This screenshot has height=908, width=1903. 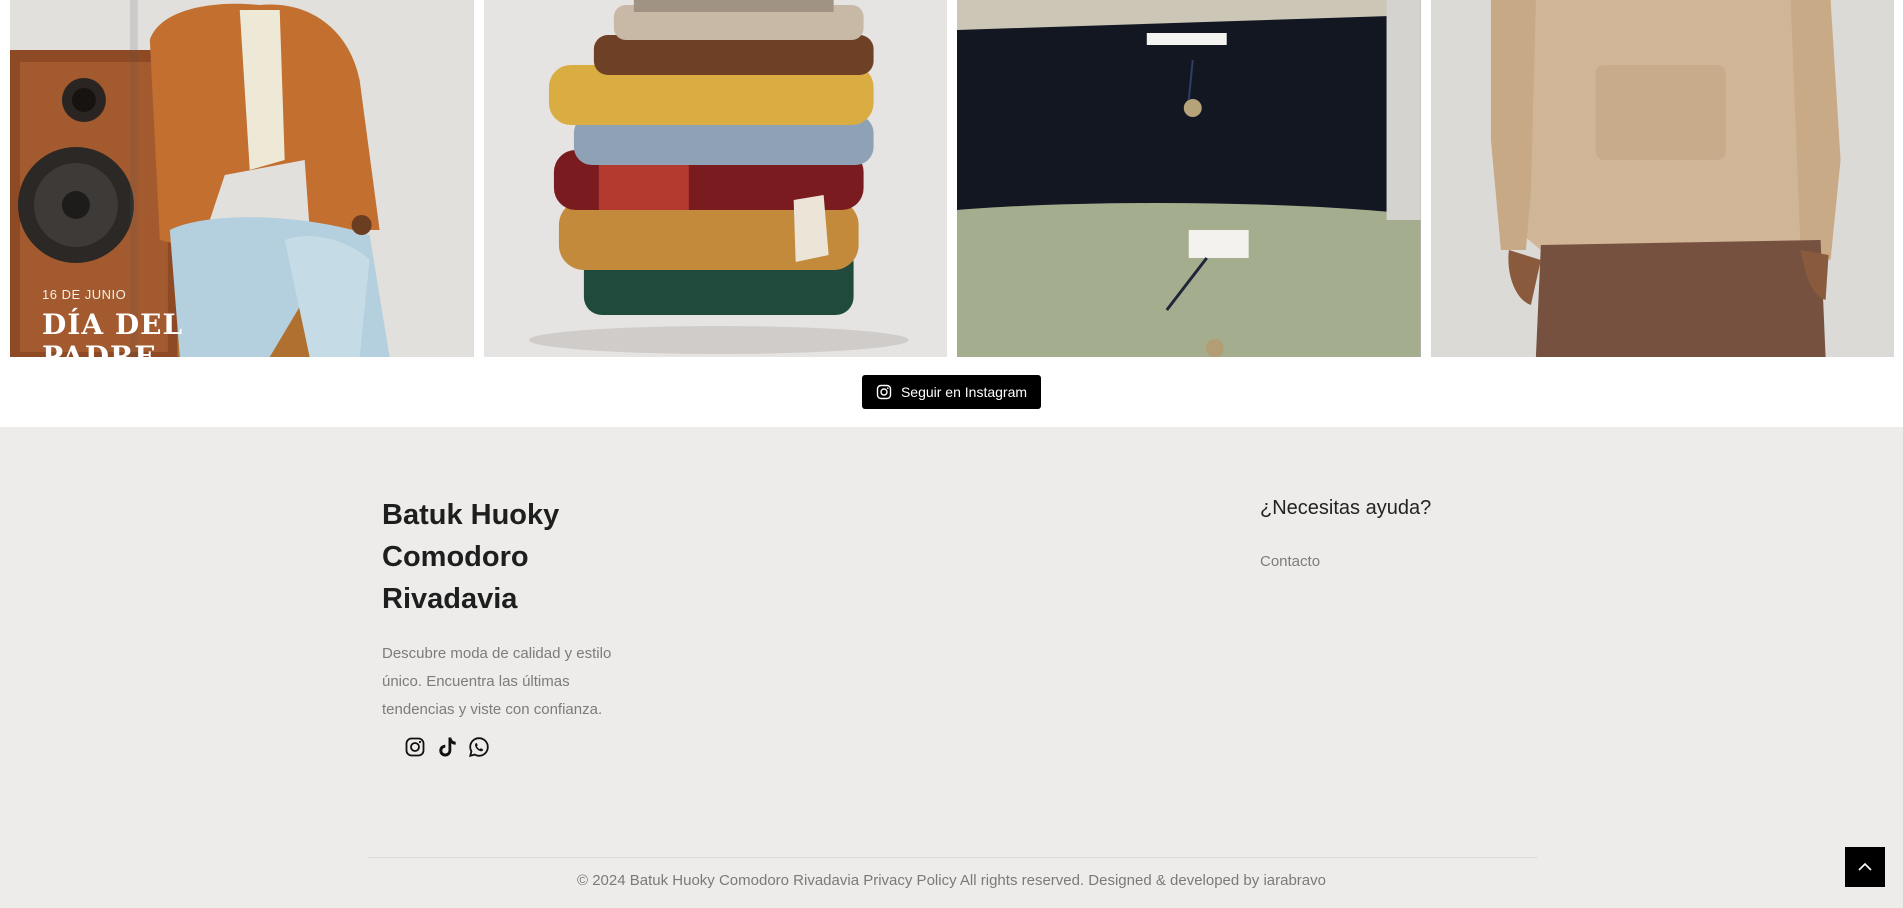 I want to click on whatsapp-icon, so click(x=479, y=747).